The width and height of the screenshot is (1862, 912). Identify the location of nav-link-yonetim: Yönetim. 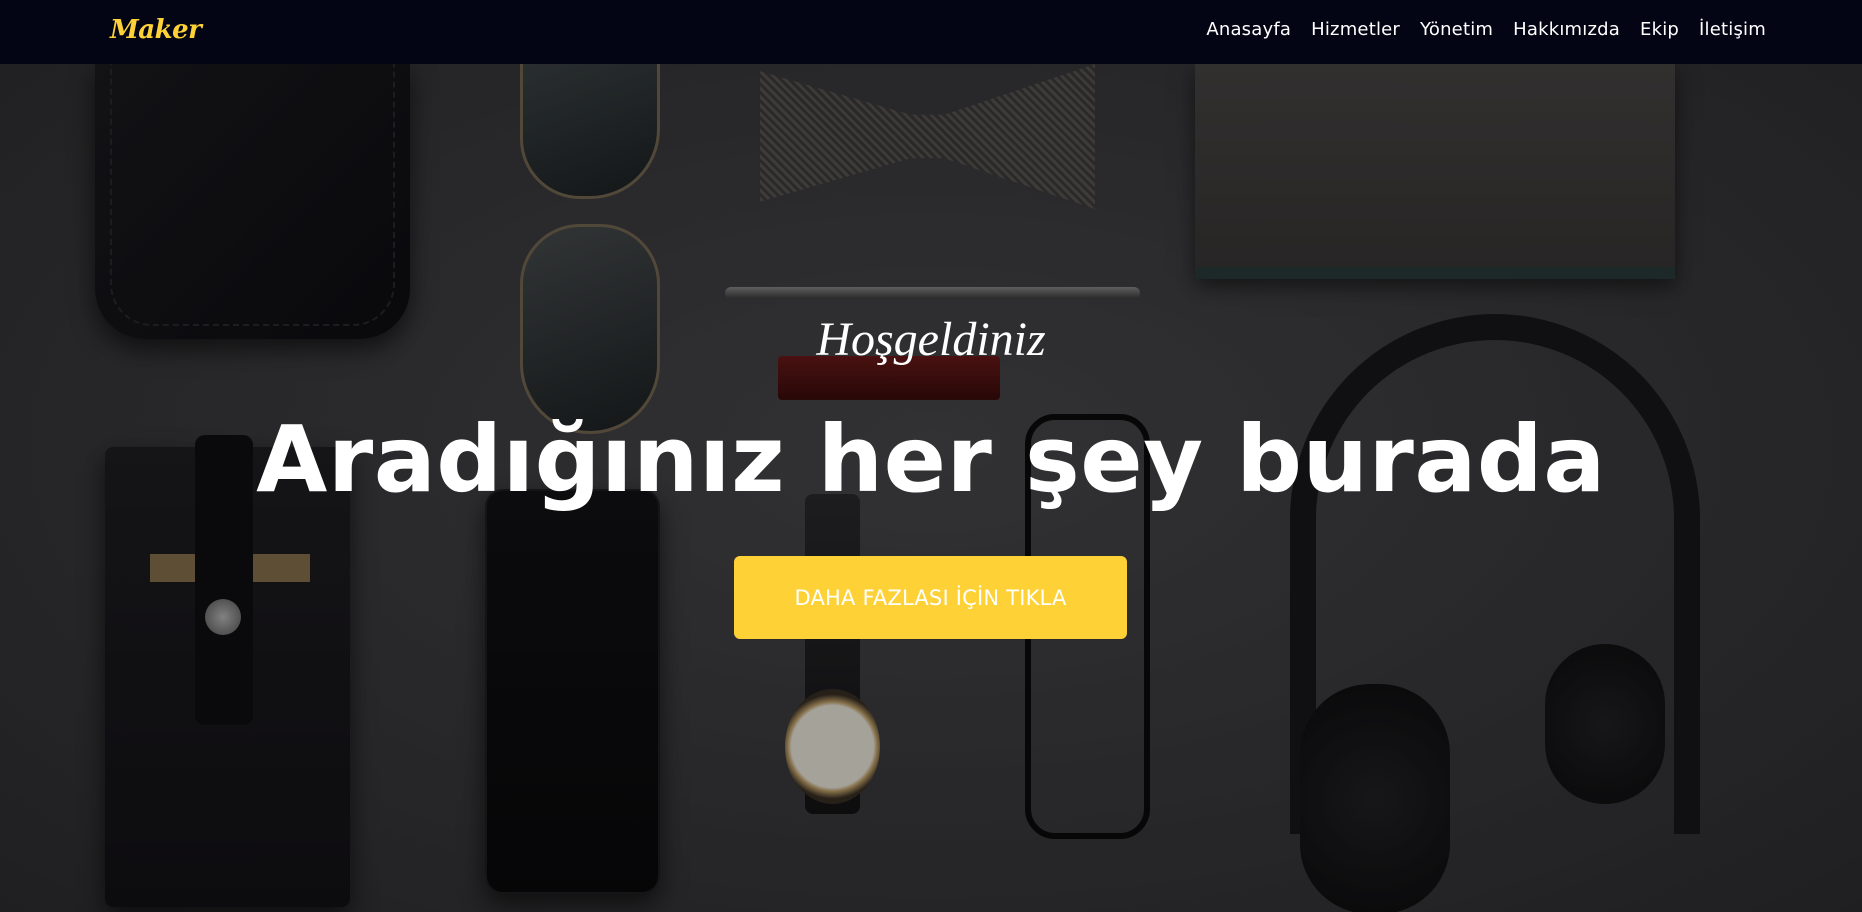
(1456, 29).